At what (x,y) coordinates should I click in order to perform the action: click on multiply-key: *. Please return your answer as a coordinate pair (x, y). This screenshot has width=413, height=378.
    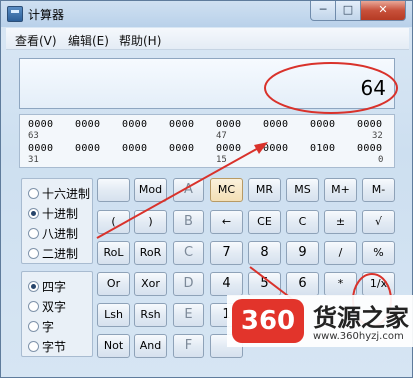
    Looking at the image, I should click on (340, 284).